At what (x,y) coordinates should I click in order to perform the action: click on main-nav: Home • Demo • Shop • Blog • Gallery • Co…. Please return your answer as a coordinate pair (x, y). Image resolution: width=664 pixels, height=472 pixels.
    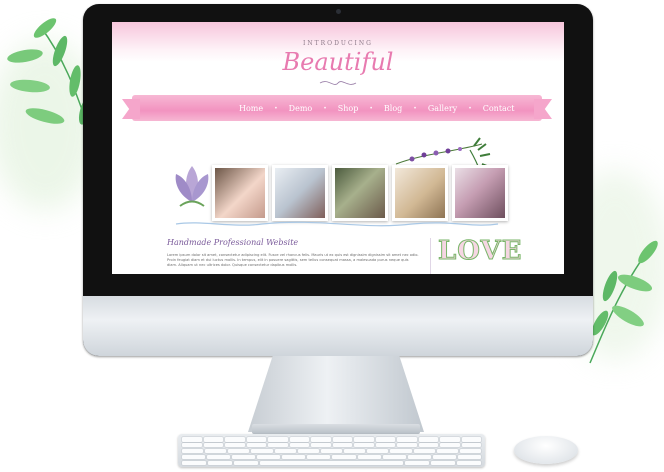
    Looking at the image, I should click on (377, 108).